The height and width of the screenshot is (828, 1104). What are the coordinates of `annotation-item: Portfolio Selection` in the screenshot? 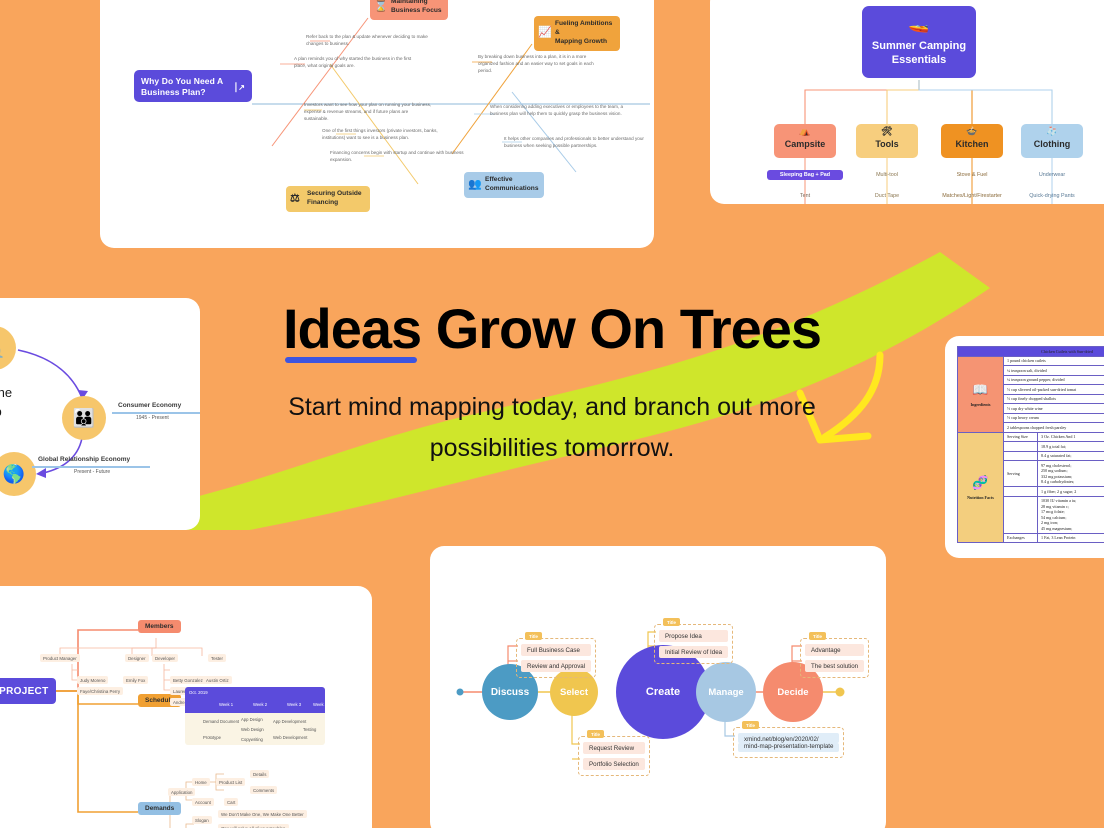 It's located at (614, 764).